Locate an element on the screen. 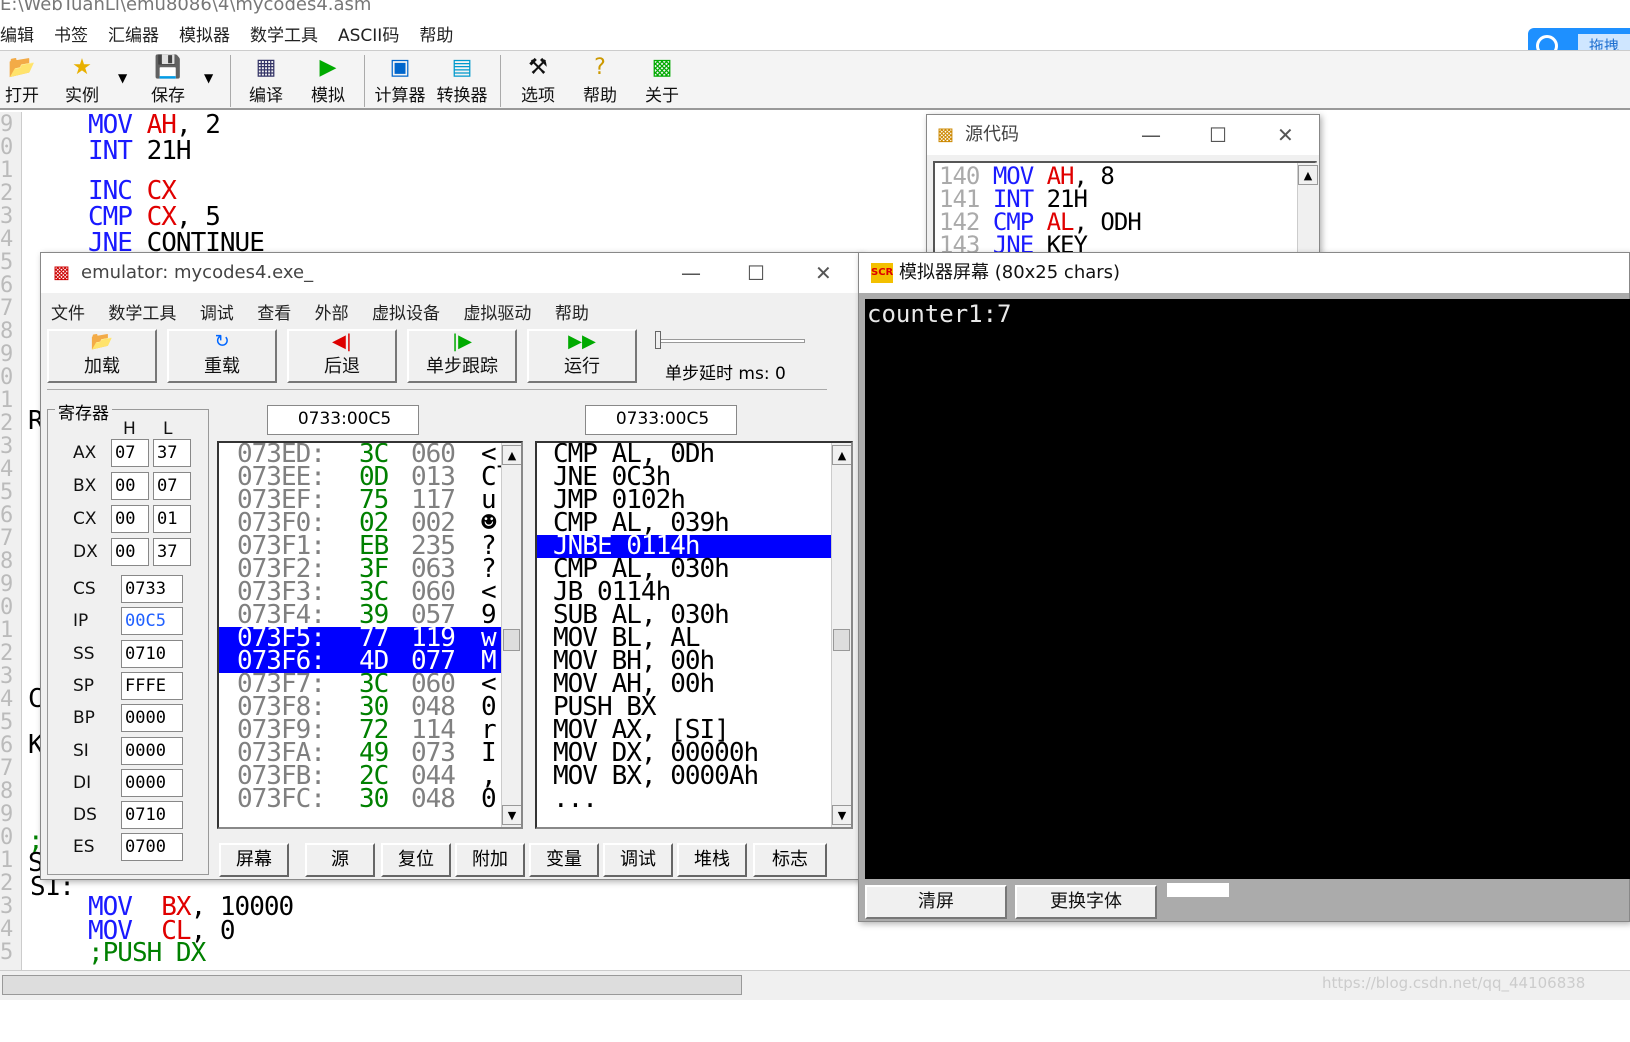 The image size is (1630, 1042). menu-assembler: 汇编器 is located at coordinates (133, 33).